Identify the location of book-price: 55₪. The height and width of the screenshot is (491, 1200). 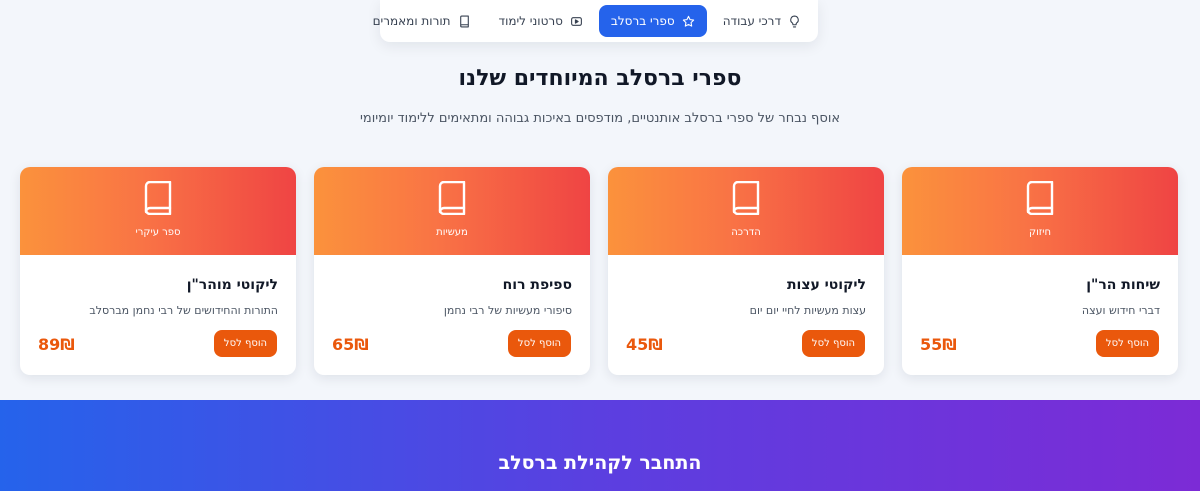
(938, 344).